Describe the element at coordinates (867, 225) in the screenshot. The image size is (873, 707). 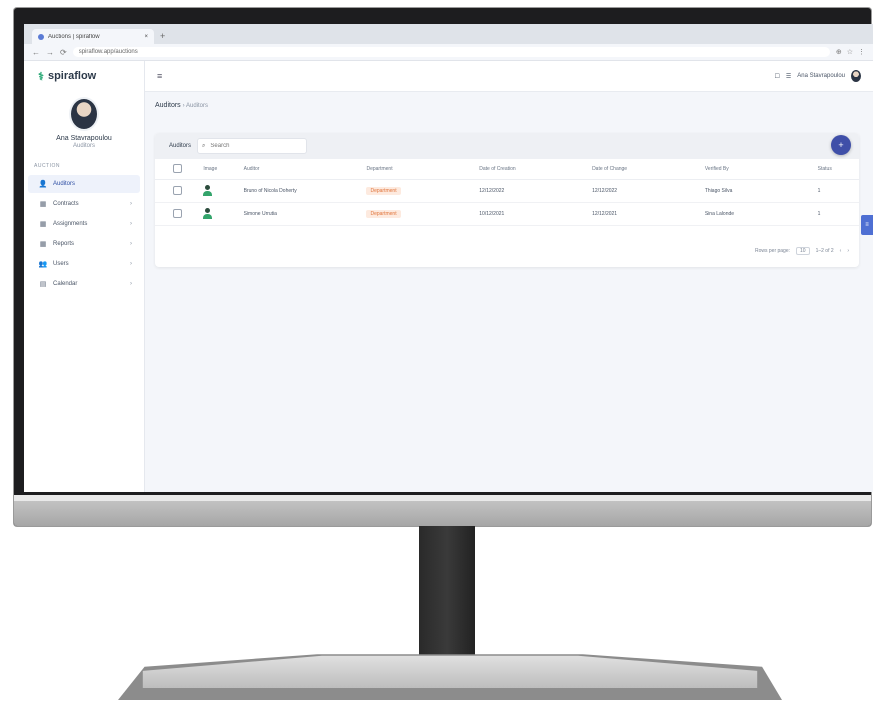
I see `side-panel-toggle: ≡` at that location.